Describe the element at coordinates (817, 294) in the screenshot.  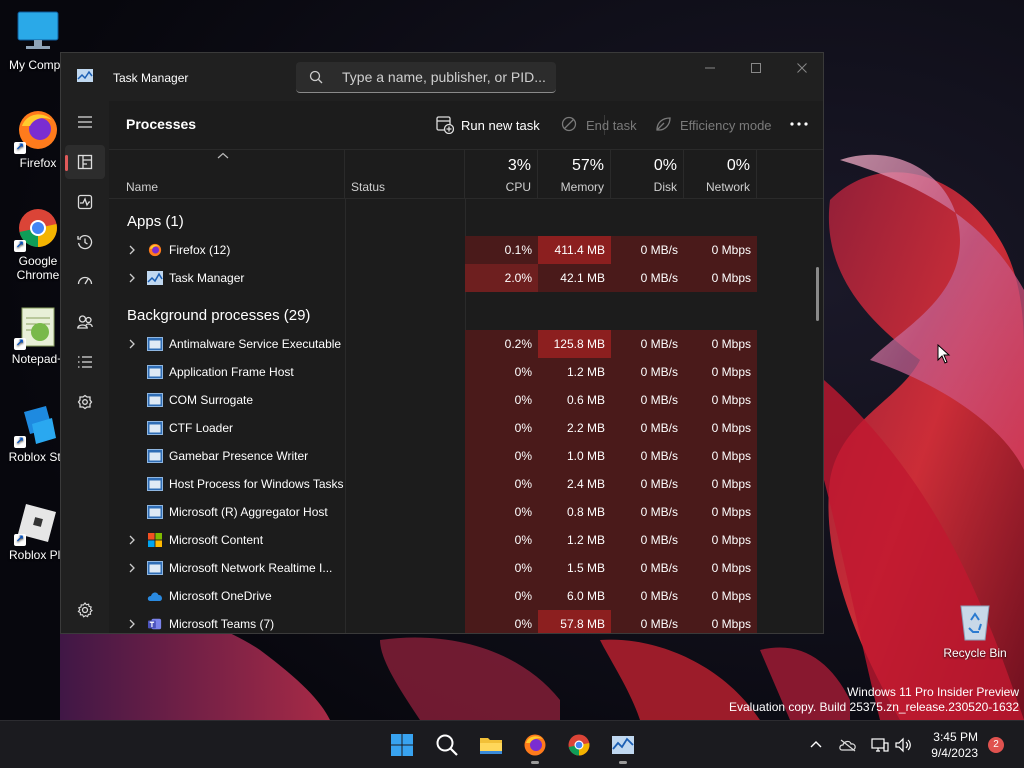
I see `vertical-scrollbar` at that location.